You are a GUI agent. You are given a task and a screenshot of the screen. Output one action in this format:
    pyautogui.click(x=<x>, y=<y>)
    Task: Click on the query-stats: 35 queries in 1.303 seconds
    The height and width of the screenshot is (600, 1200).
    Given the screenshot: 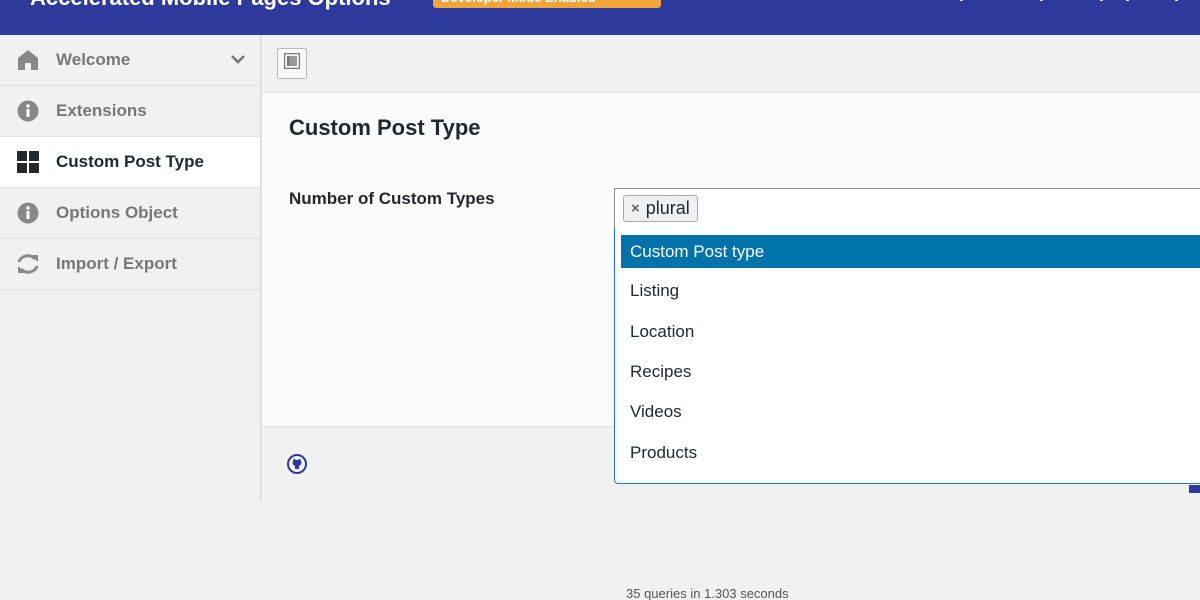 What is the action you would take?
    pyautogui.click(x=707, y=593)
    